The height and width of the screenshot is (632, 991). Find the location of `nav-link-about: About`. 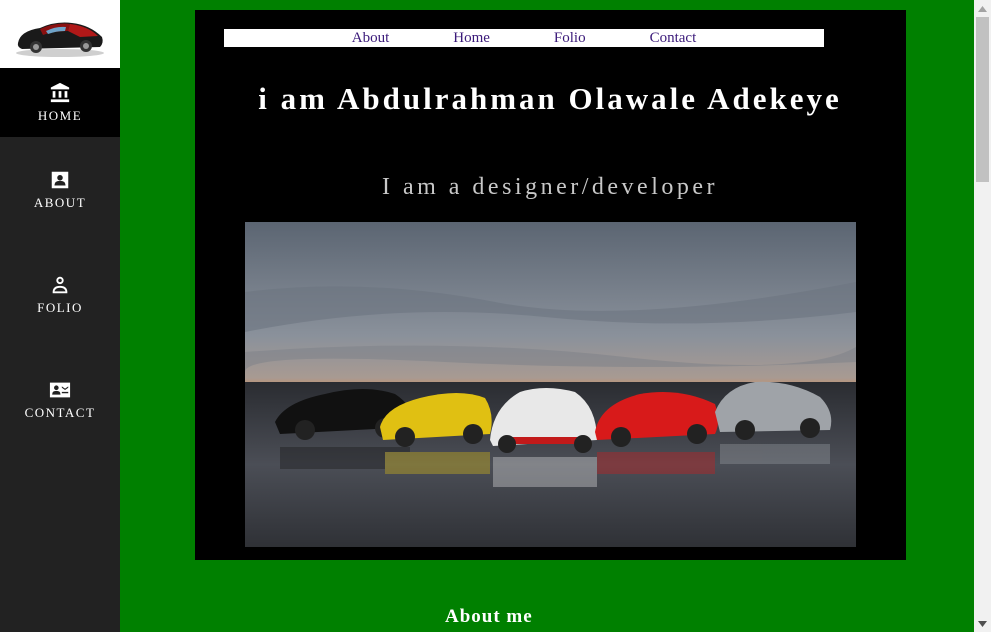

nav-link-about: About is located at coordinates (371, 38).